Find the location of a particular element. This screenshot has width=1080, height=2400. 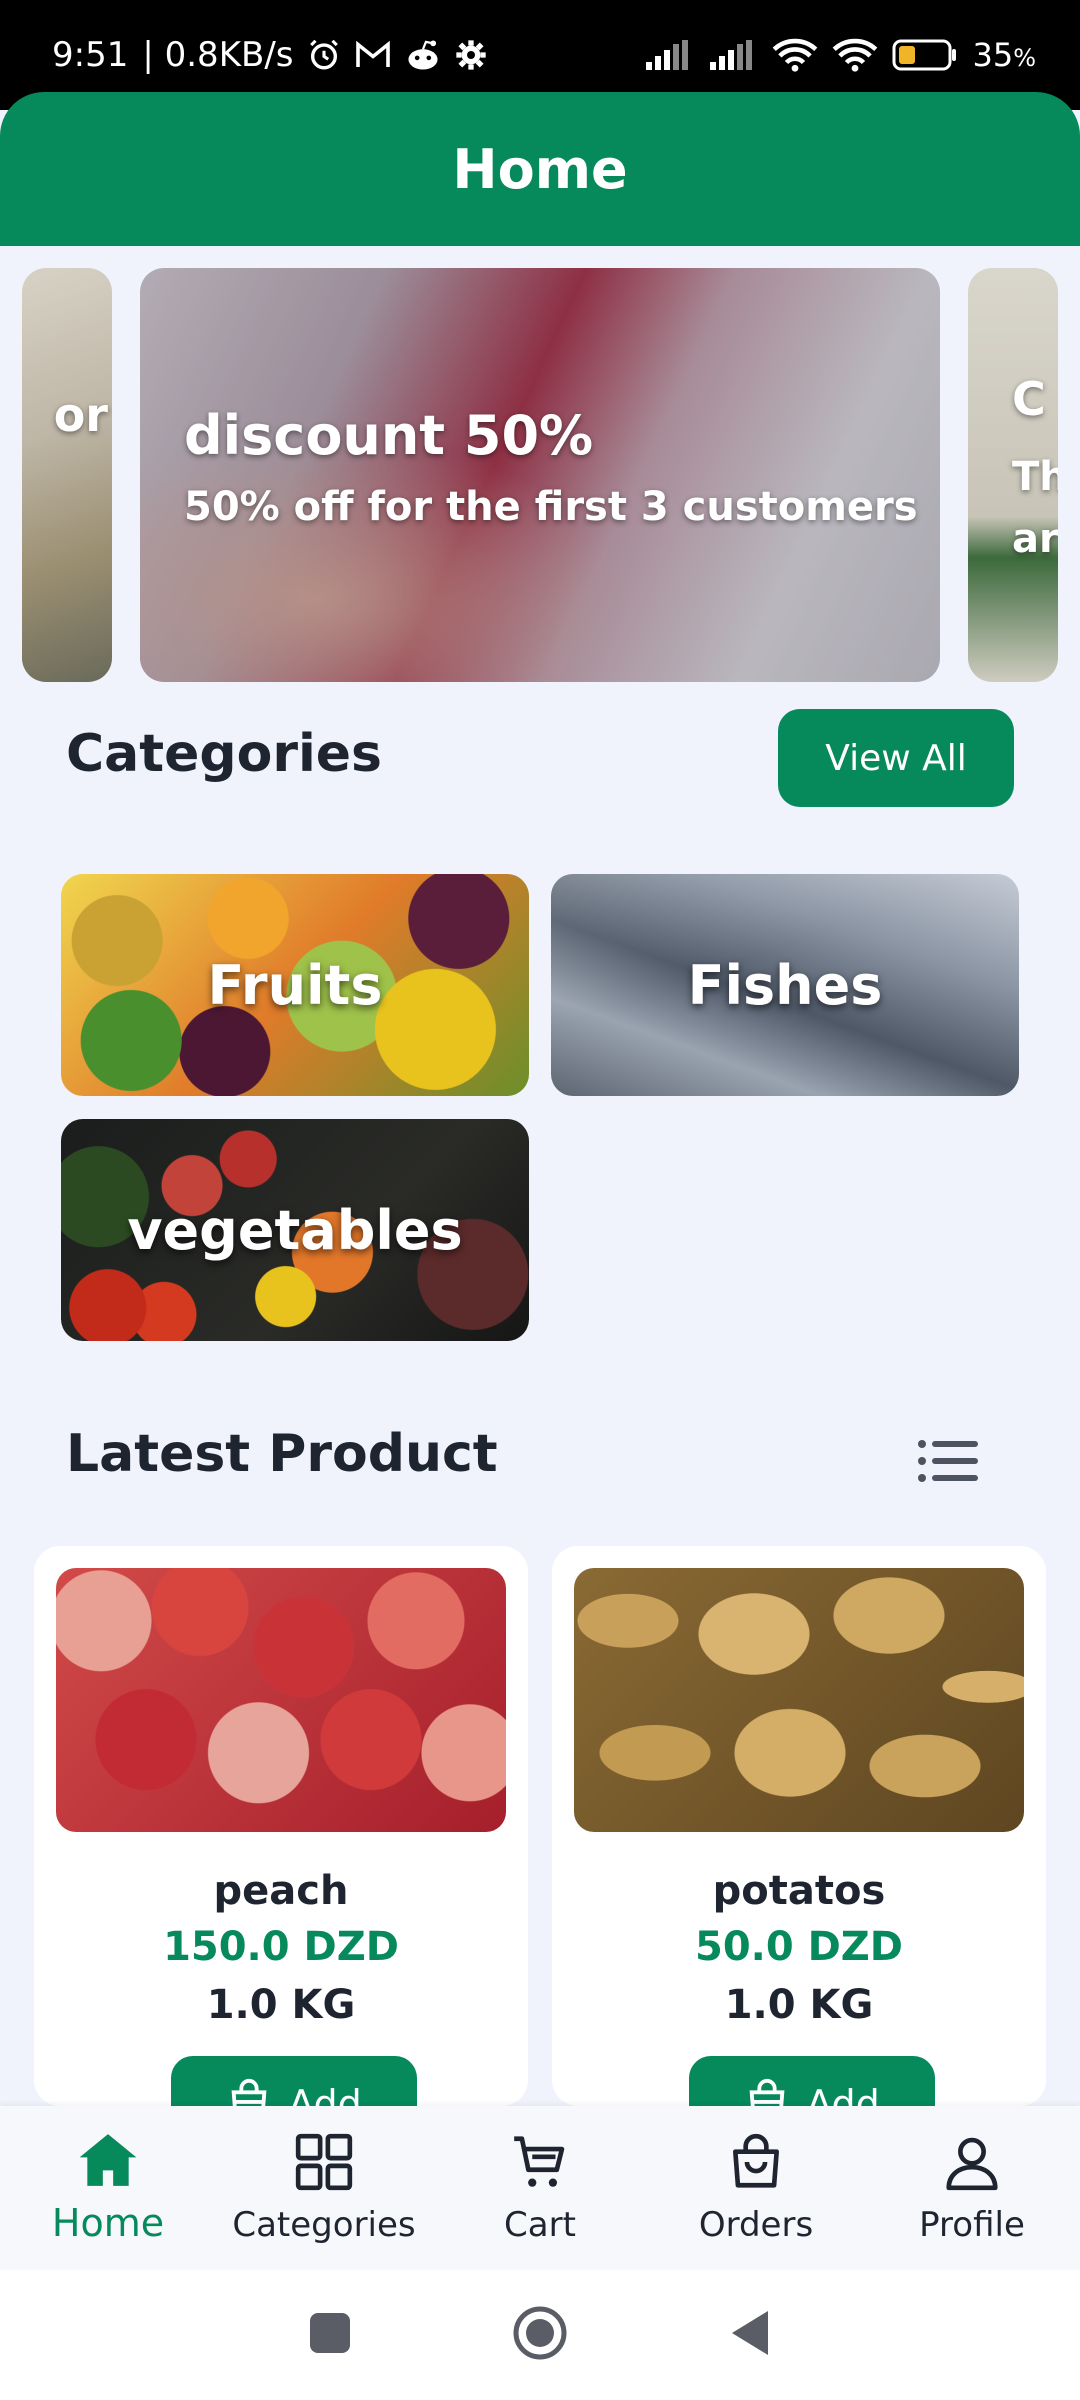

product-name: potatos is located at coordinates (799, 1891).